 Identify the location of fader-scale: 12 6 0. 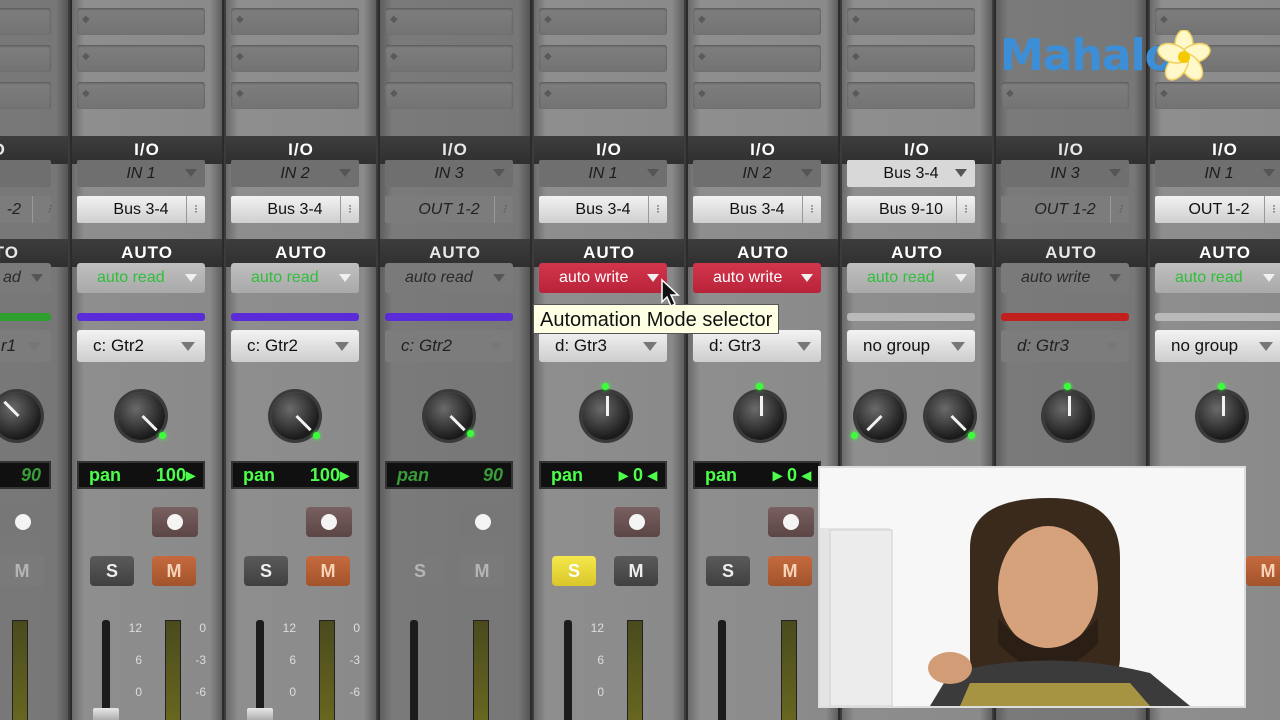
(289, 660).